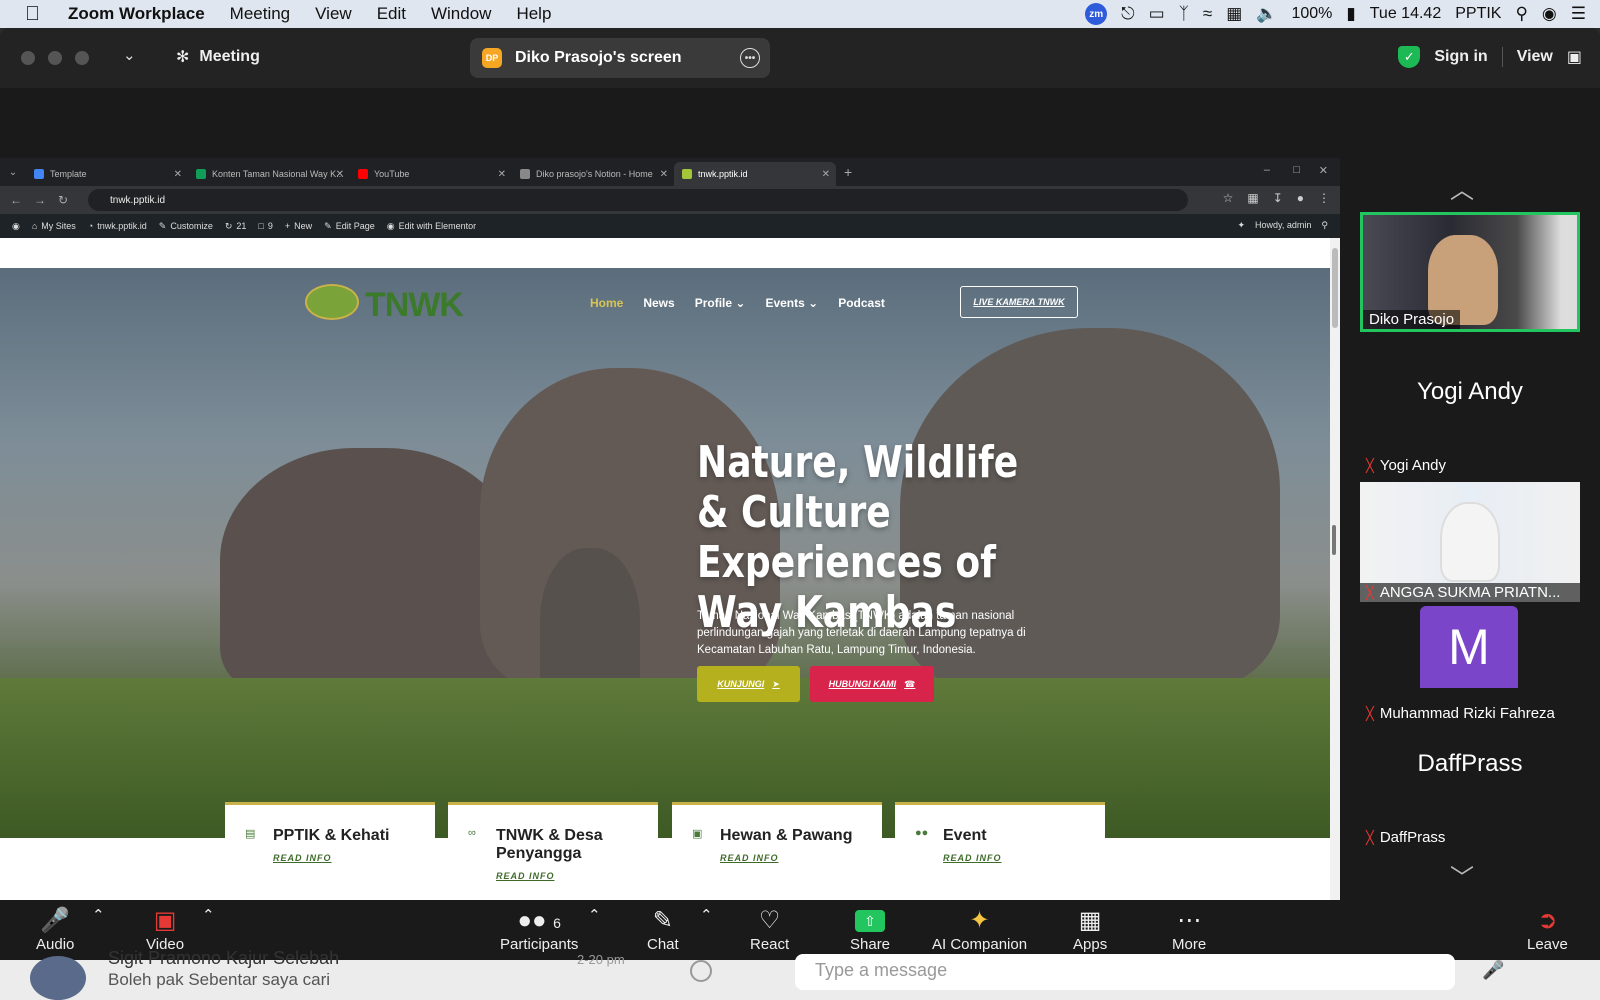  I want to click on video-options-caret-icon: ⌃, so click(208, 915).